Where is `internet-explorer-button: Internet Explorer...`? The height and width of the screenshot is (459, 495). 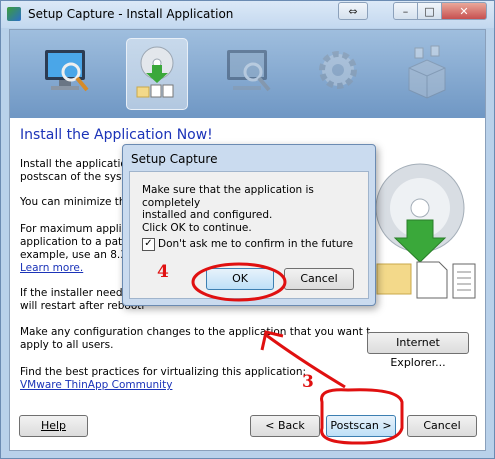 internet-explorer-button: Internet Explorer... is located at coordinates (418, 350).